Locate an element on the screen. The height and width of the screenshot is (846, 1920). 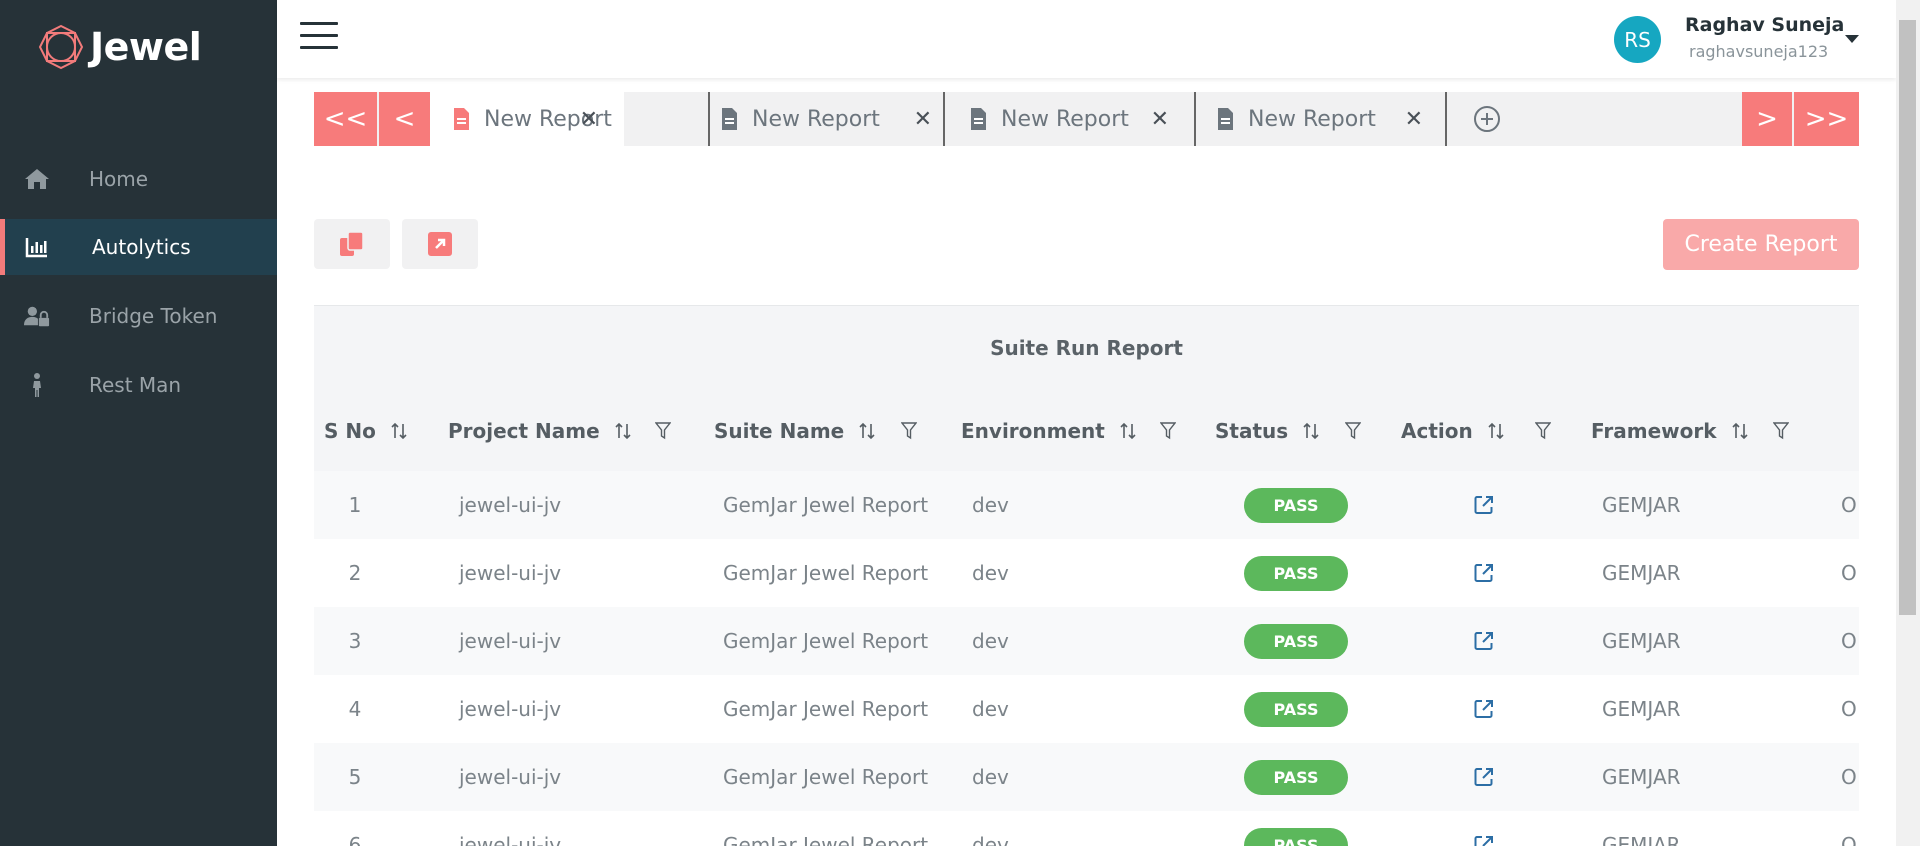
tab-new-report-2: New Report ✕ is located at coordinates (834, 119).